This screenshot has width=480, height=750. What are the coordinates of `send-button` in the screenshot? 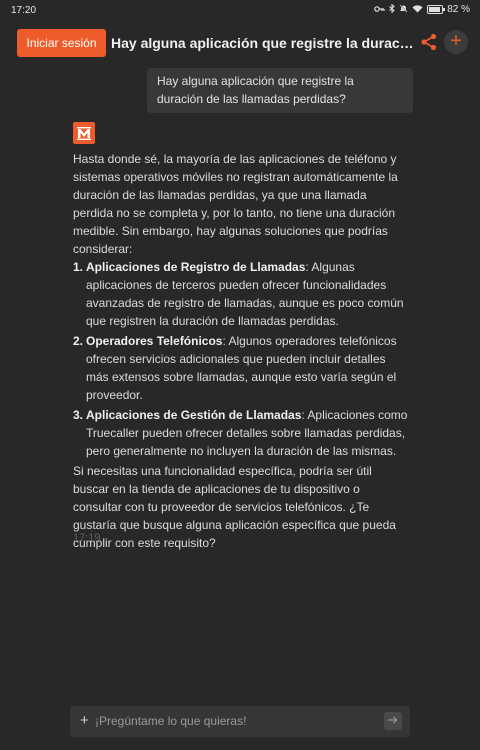 It's located at (393, 721).